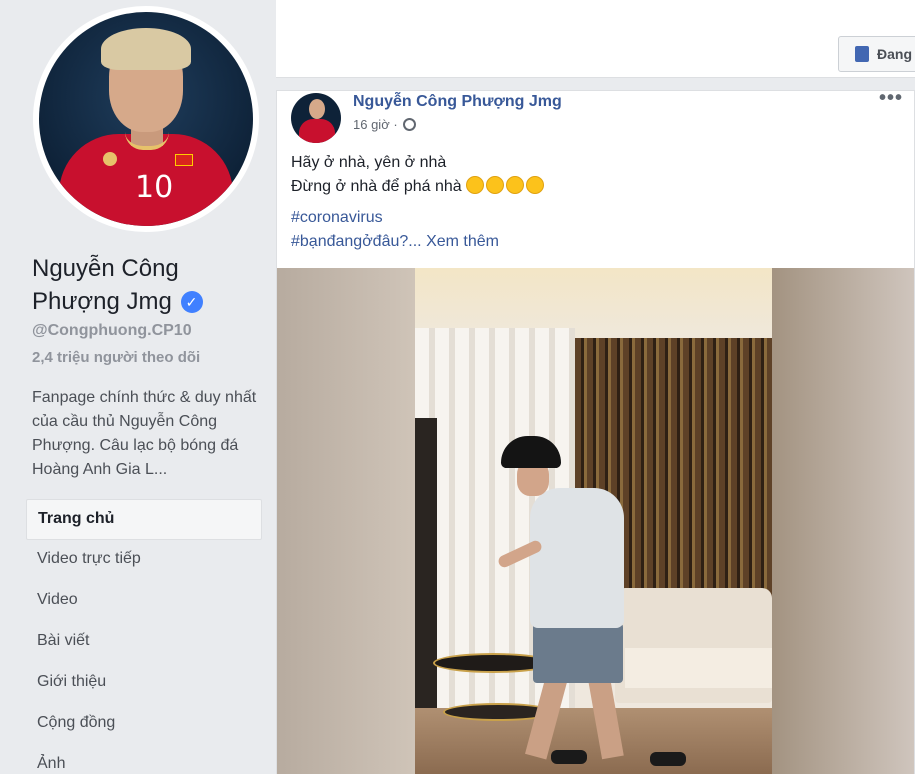 Image resolution: width=915 pixels, height=774 pixels. What do you see at coordinates (144, 759) in the screenshot?
I see `nav-item-photos: Ảnh` at bounding box center [144, 759].